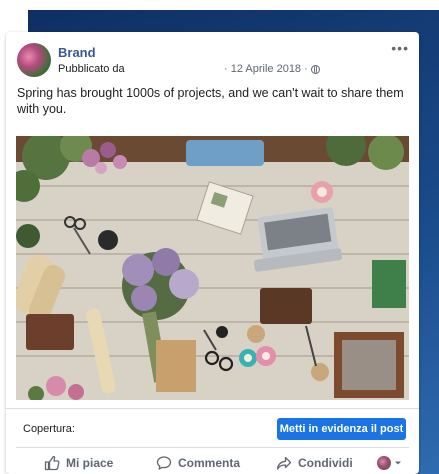 The width and height of the screenshot is (439, 474). I want to click on actions-divider, so click(212, 447).